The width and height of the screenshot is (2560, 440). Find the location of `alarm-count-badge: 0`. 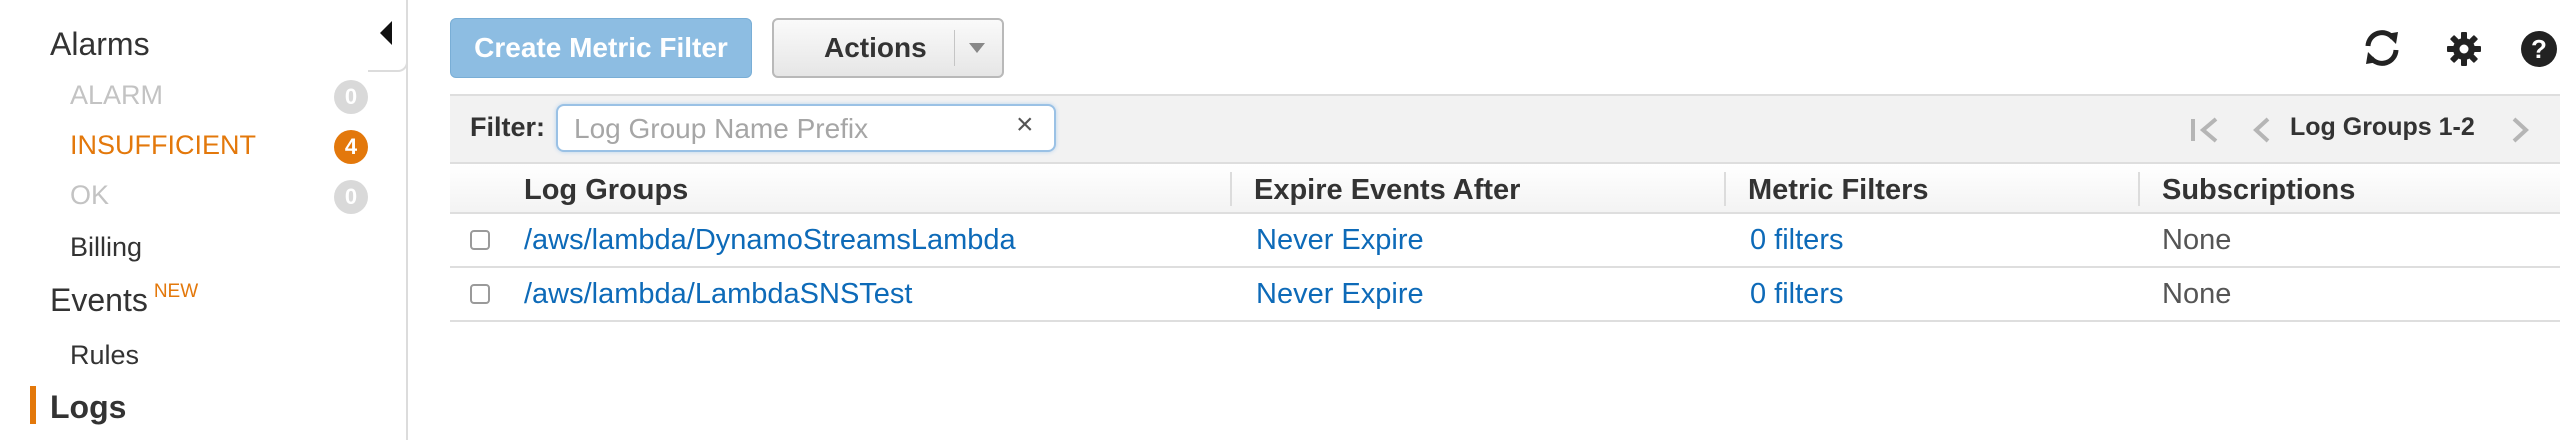

alarm-count-badge: 0 is located at coordinates (351, 97).